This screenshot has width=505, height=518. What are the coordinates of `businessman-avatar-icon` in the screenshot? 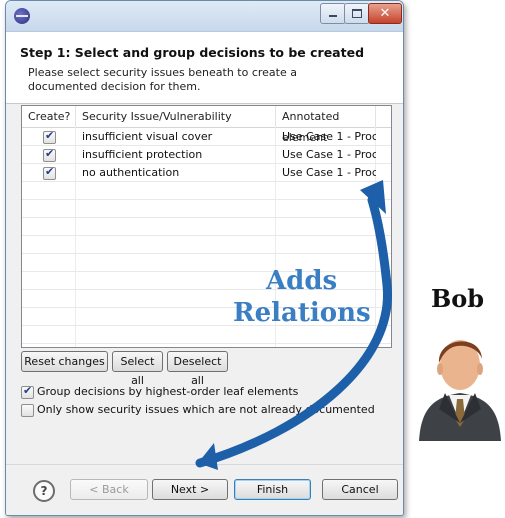 It's located at (460, 390).